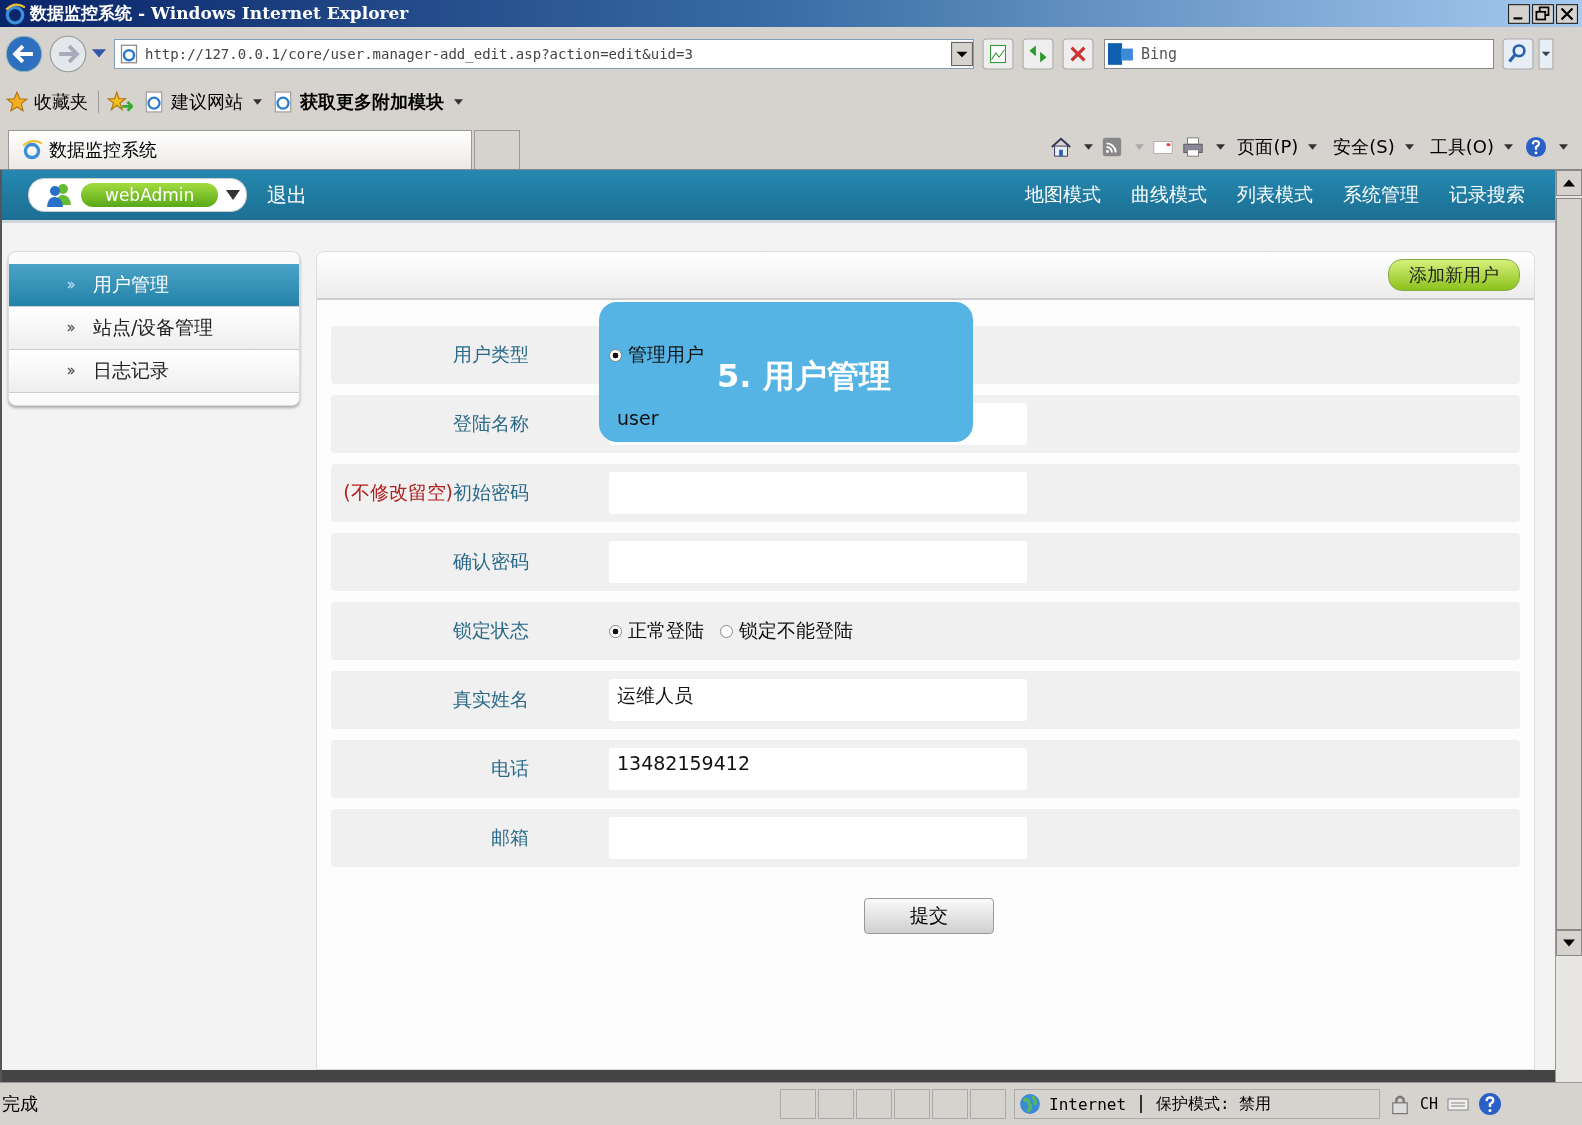  I want to click on radio-option: 正常登陆, so click(656, 631).